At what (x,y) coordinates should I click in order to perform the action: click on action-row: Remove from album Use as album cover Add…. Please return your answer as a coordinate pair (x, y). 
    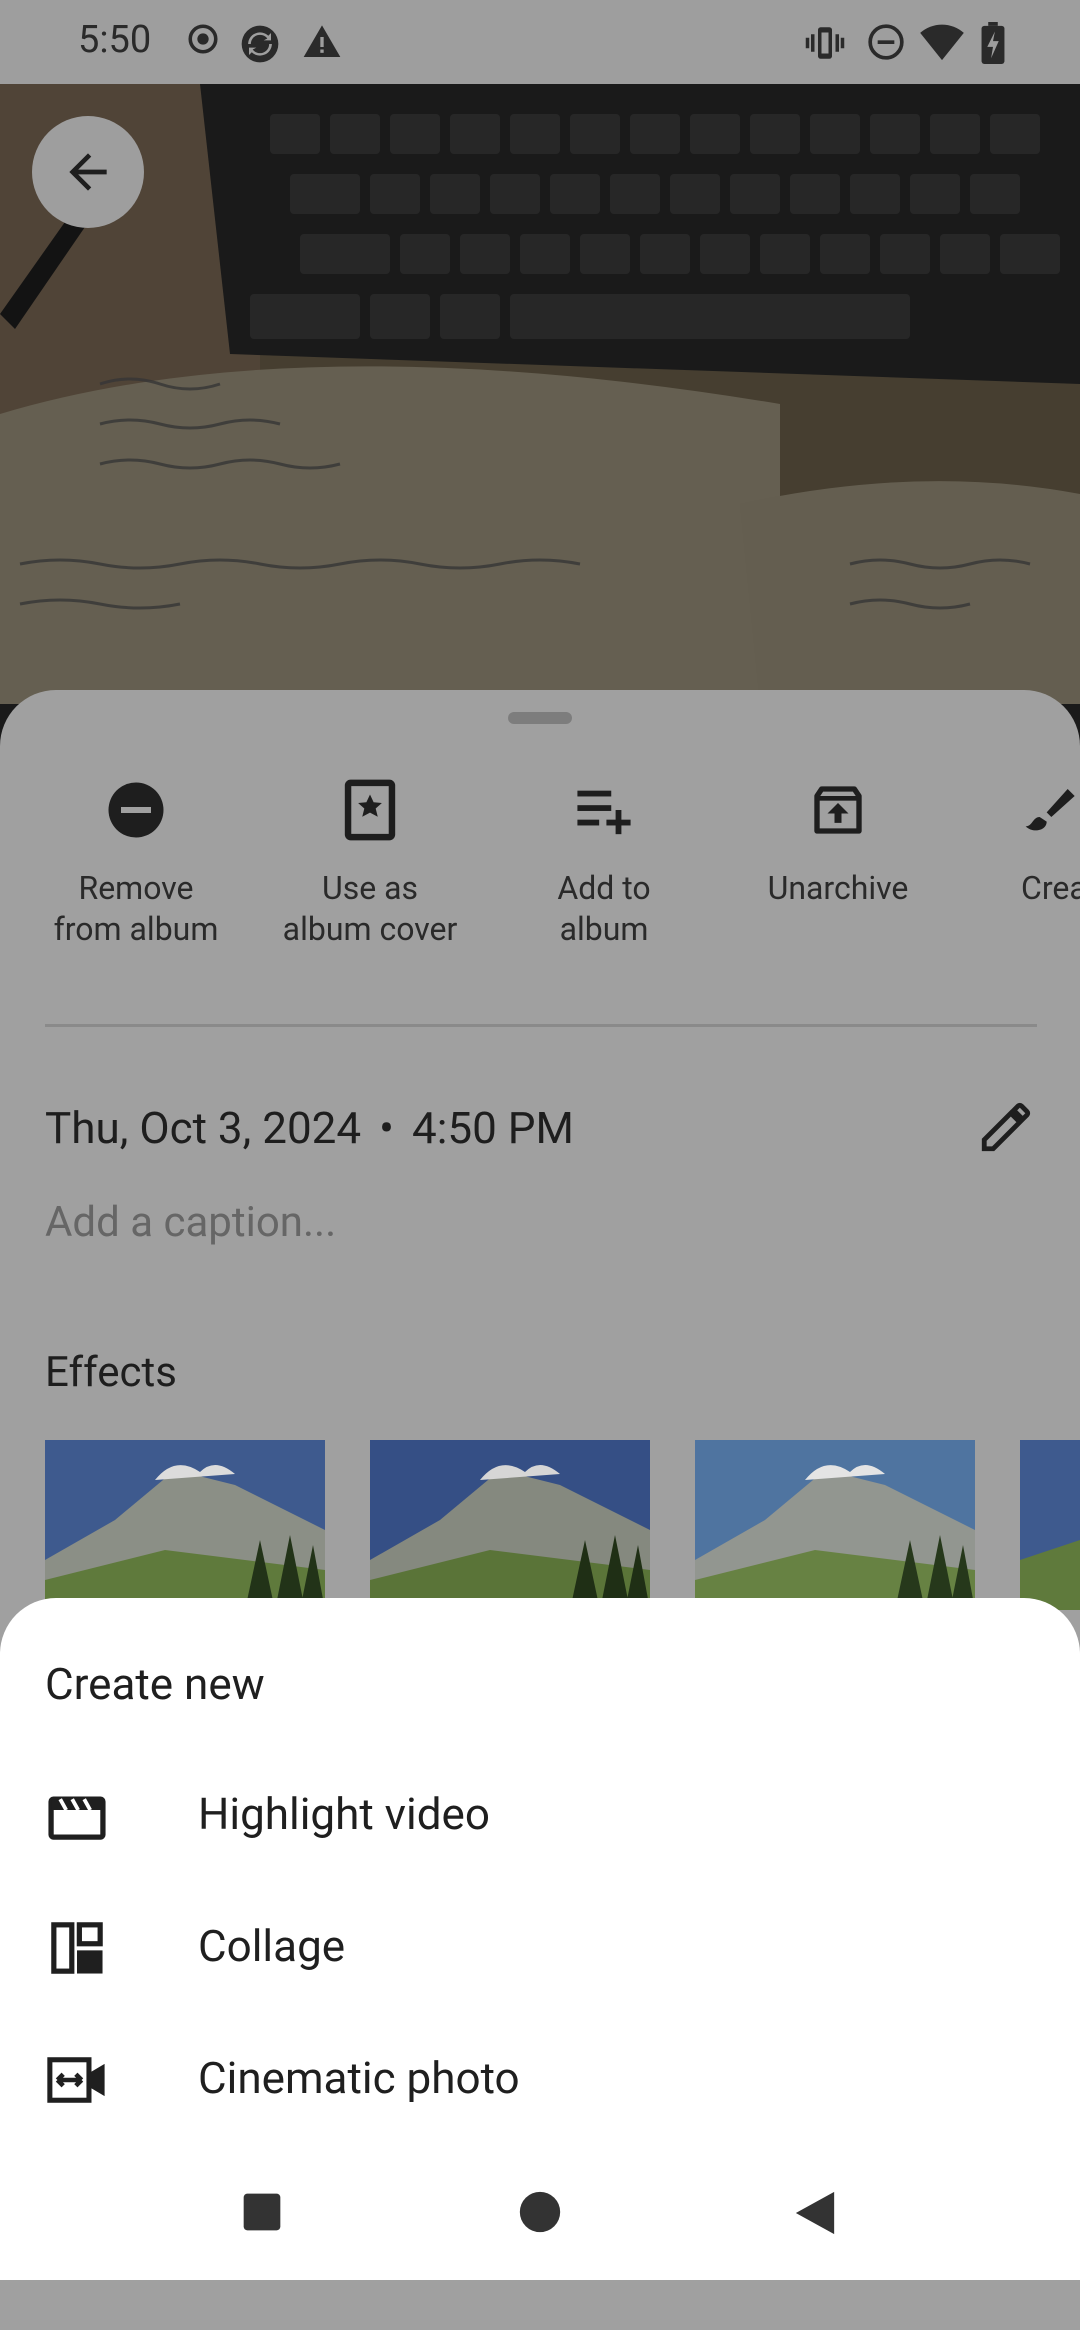
    Looking at the image, I should click on (540, 870).